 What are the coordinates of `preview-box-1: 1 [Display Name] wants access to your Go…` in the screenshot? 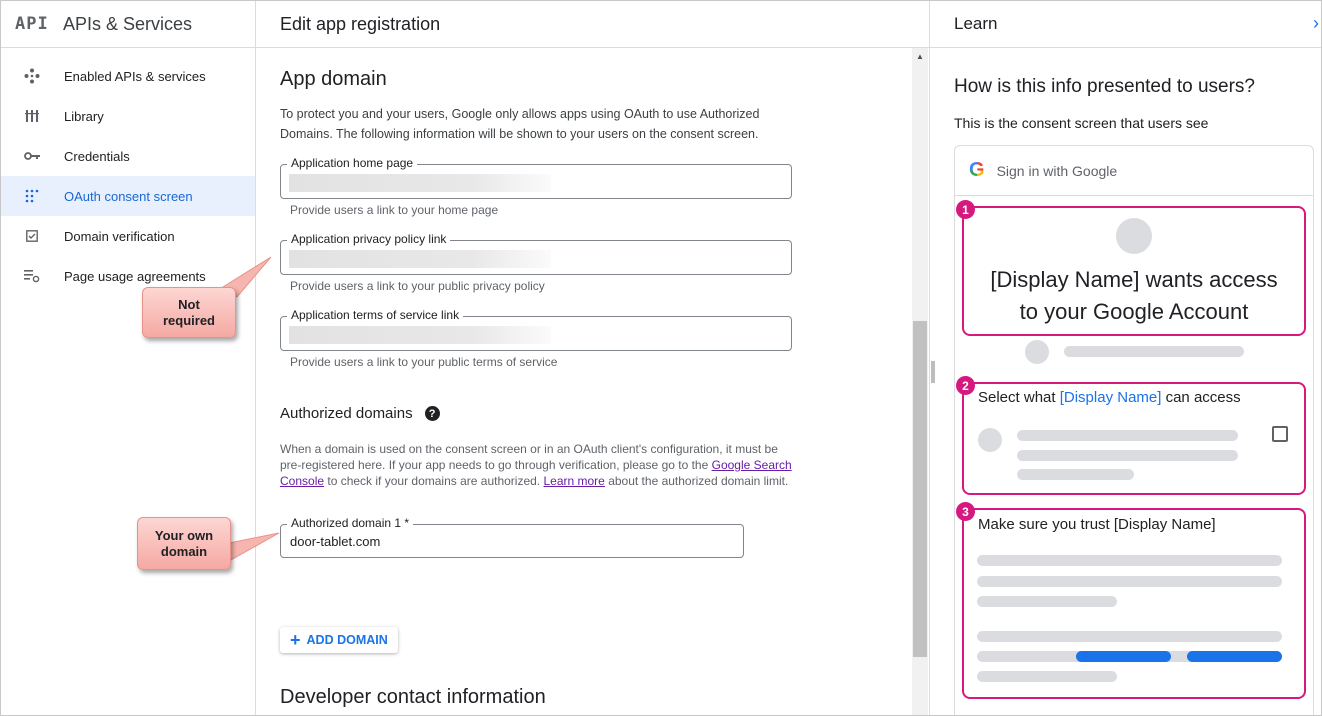 It's located at (1131, 268).